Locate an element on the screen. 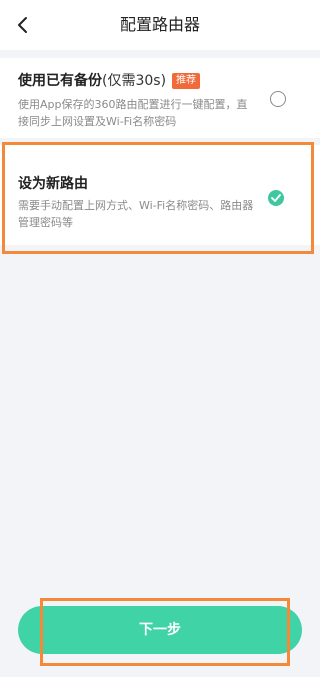 The width and height of the screenshot is (320, 677). top-bar: 配置路由器 is located at coordinates (160, 25).